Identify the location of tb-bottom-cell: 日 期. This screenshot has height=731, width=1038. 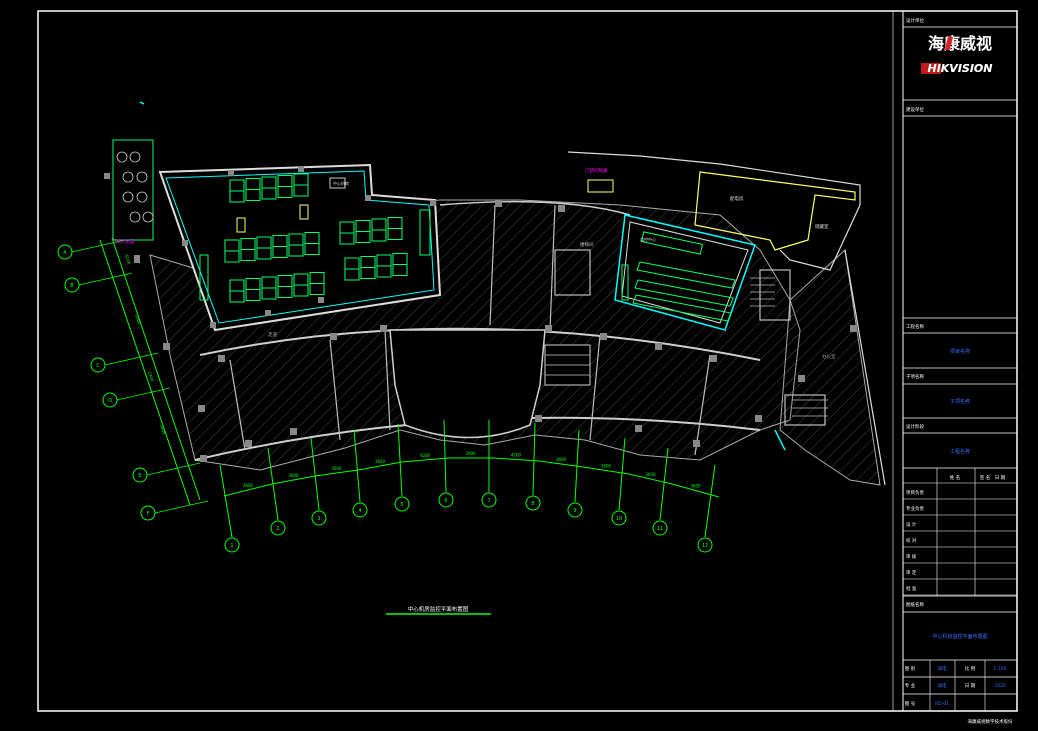
(970, 686).